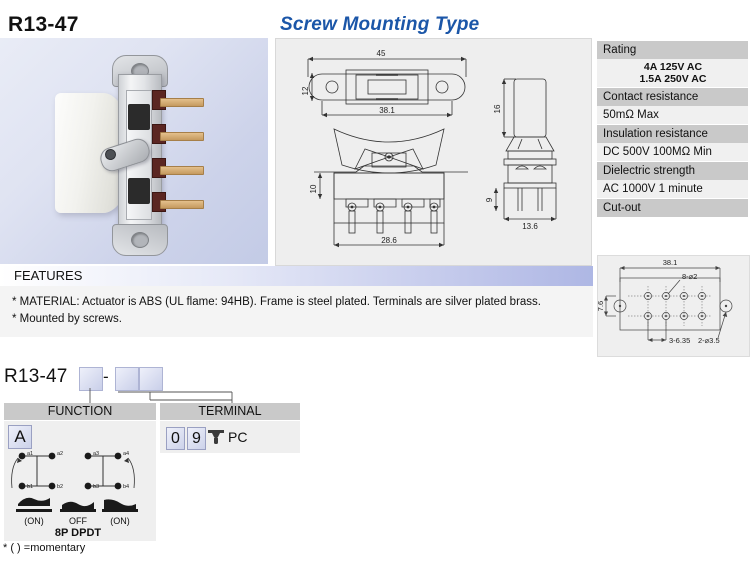 The height and width of the screenshot is (564, 750). What do you see at coordinates (380, 24) in the screenshot?
I see `section-title: Screw Mounting Type` at bounding box center [380, 24].